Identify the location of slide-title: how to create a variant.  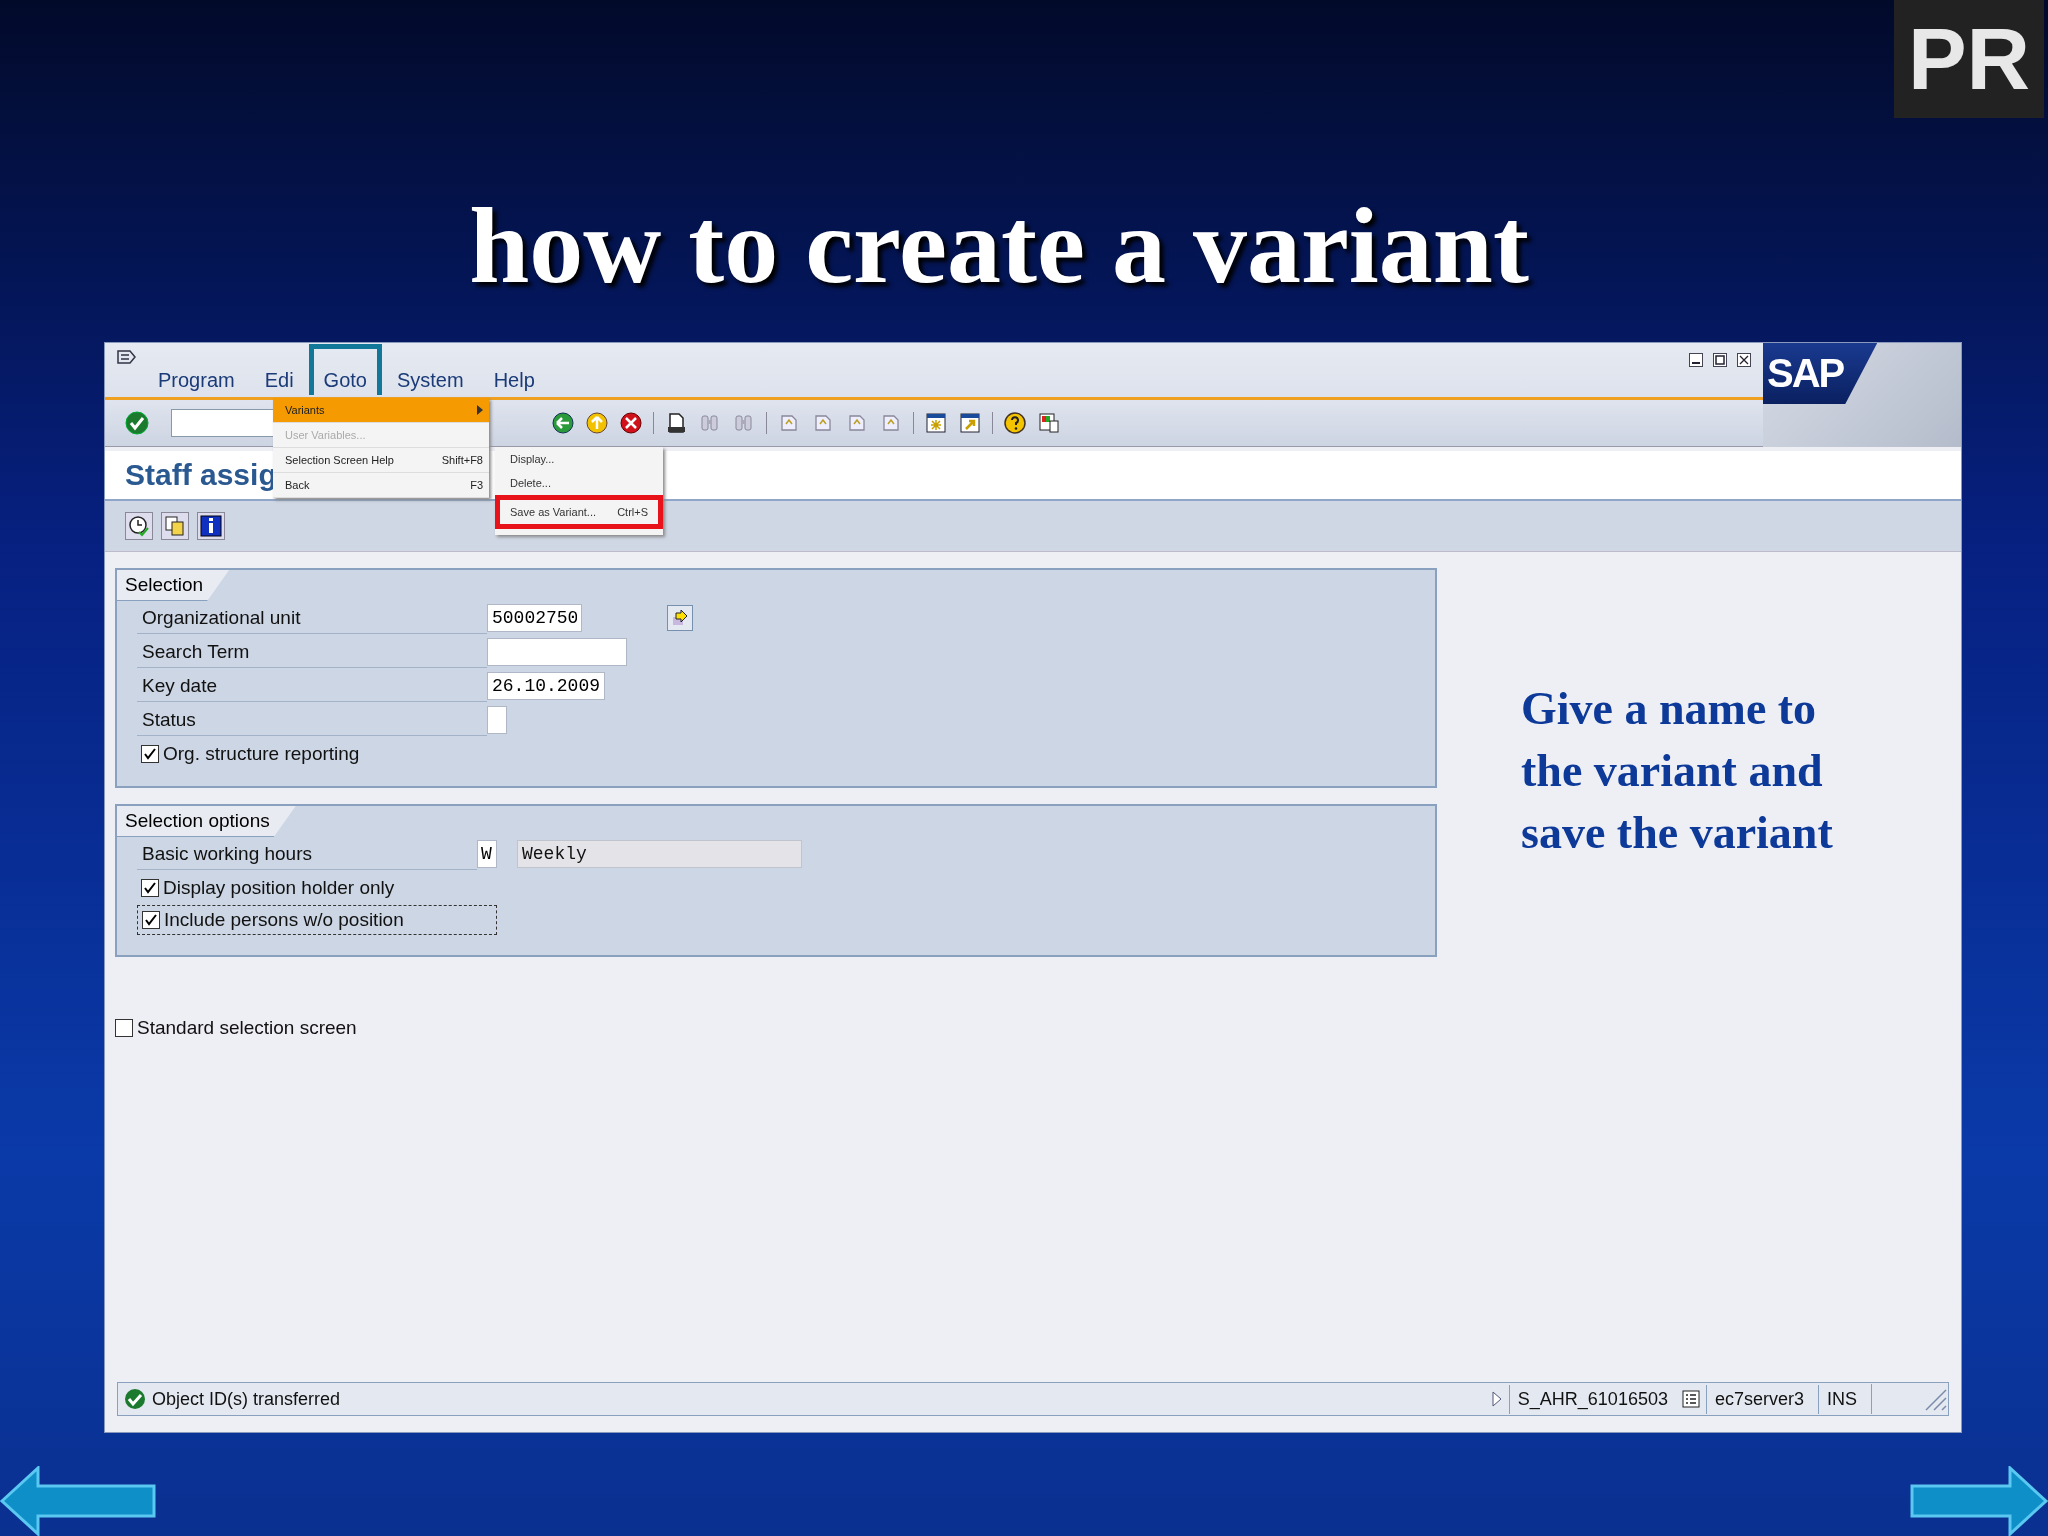
(999, 246).